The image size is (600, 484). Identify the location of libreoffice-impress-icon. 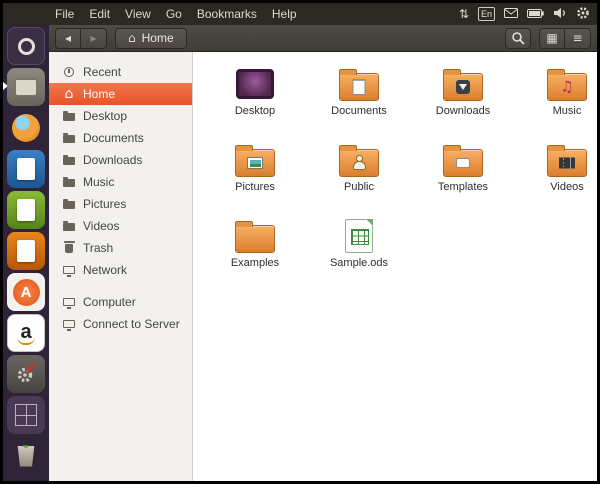
(26, 251).